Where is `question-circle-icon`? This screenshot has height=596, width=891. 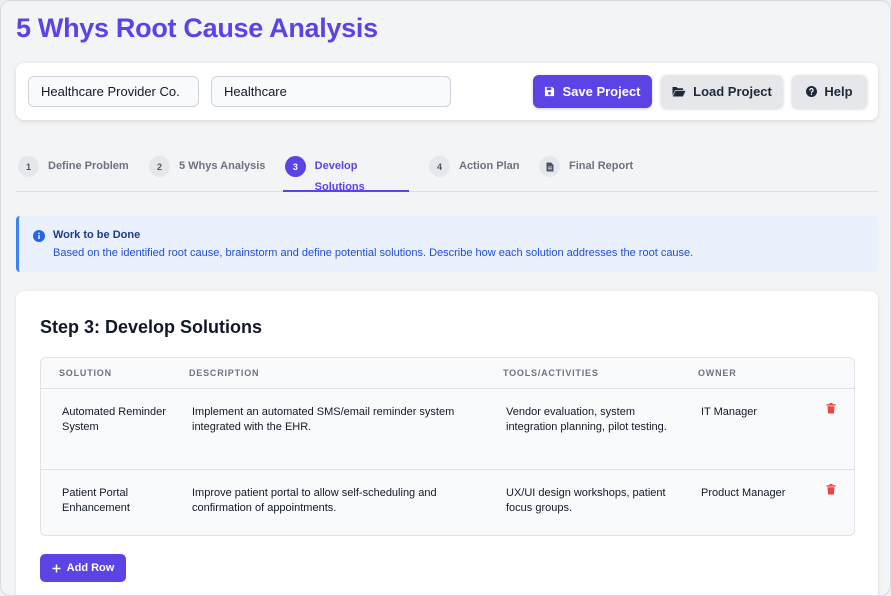
question-circle-icon is located at coordinates (812, 91).